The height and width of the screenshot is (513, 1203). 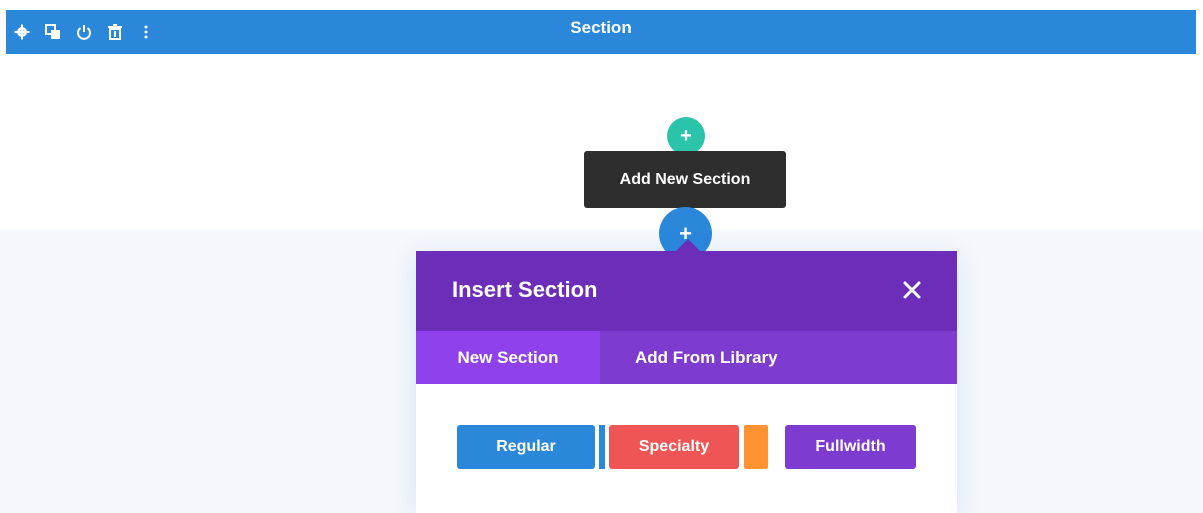 I want to click on modal-title: Insert Section, so click(x=525, y=289).